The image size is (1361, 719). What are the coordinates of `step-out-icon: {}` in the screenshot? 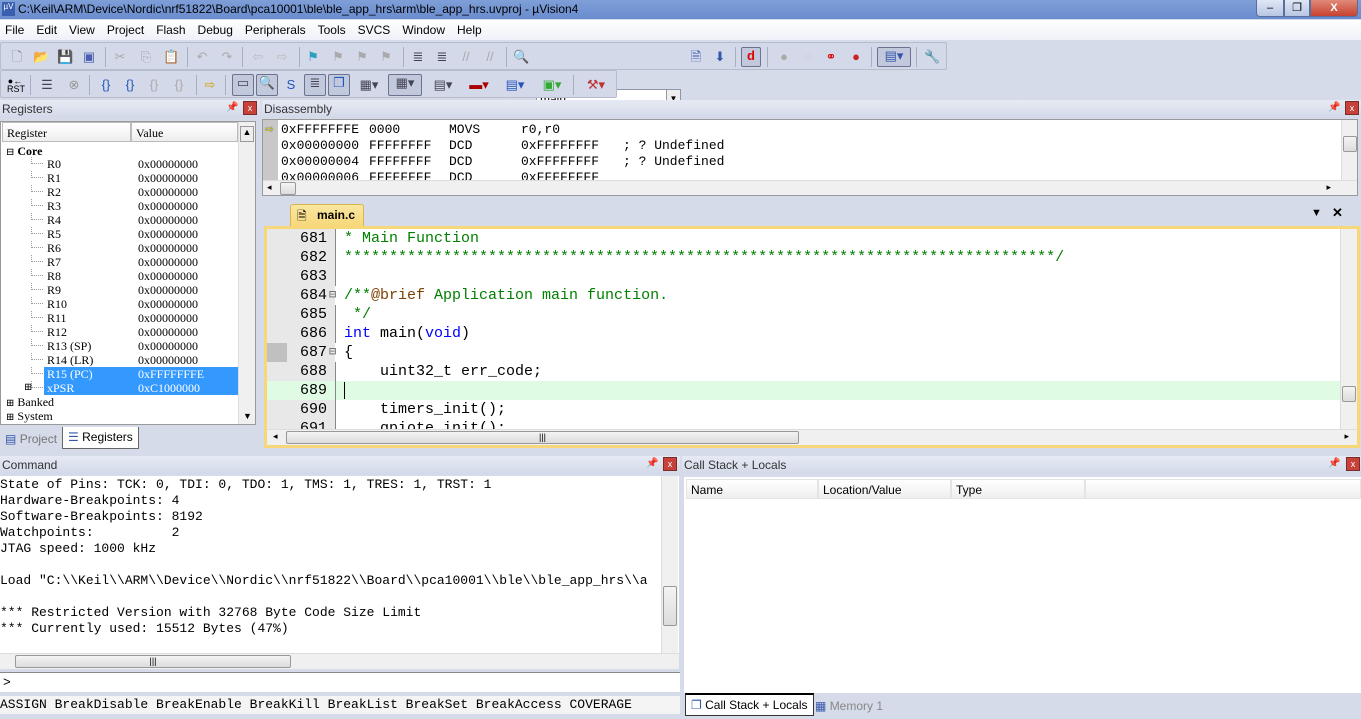 It's located at (154, 85).